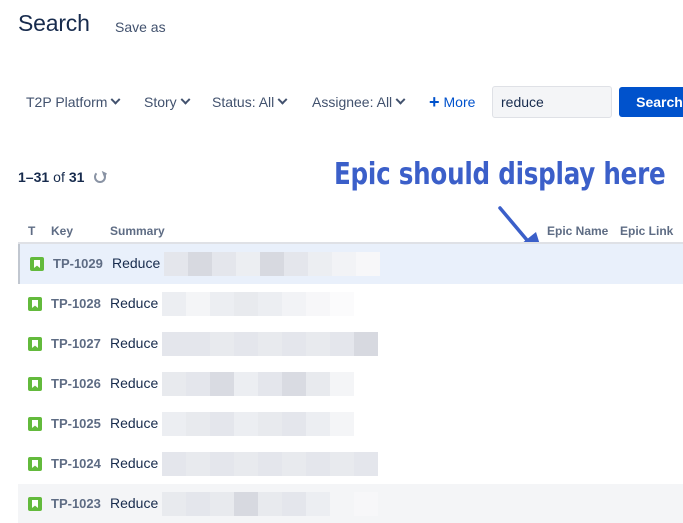 The width and height of the screenshot is (683, 523). I want to click on results-count: 1–31 of 31, so click(62, 177).